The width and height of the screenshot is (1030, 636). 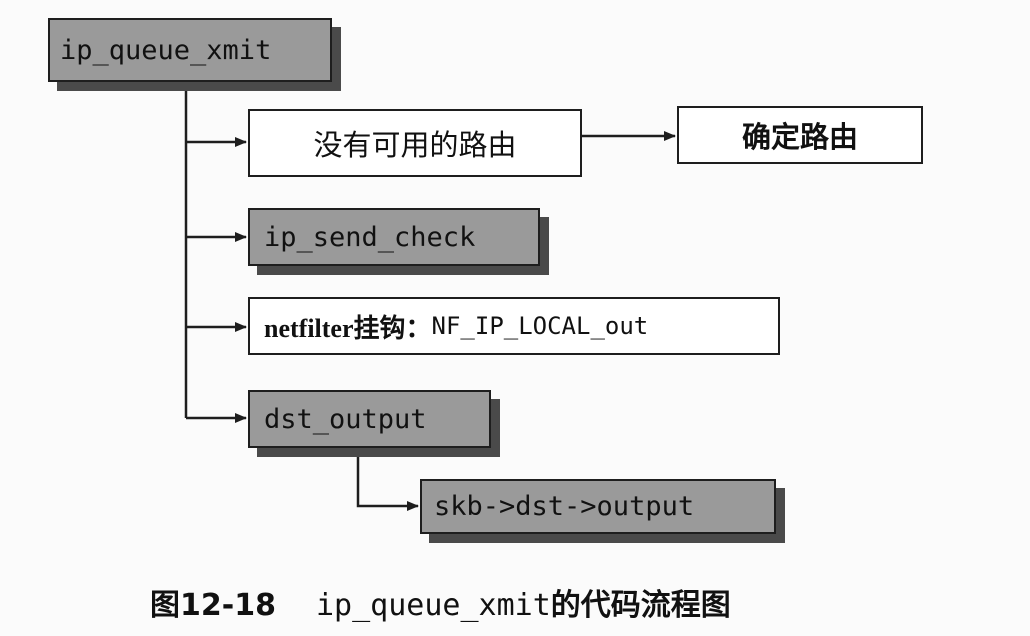 What do you see at coordinates (345, 419) in the screenshot?
I see `dst-output-label: dst_output` at bounding box center [345, 419].